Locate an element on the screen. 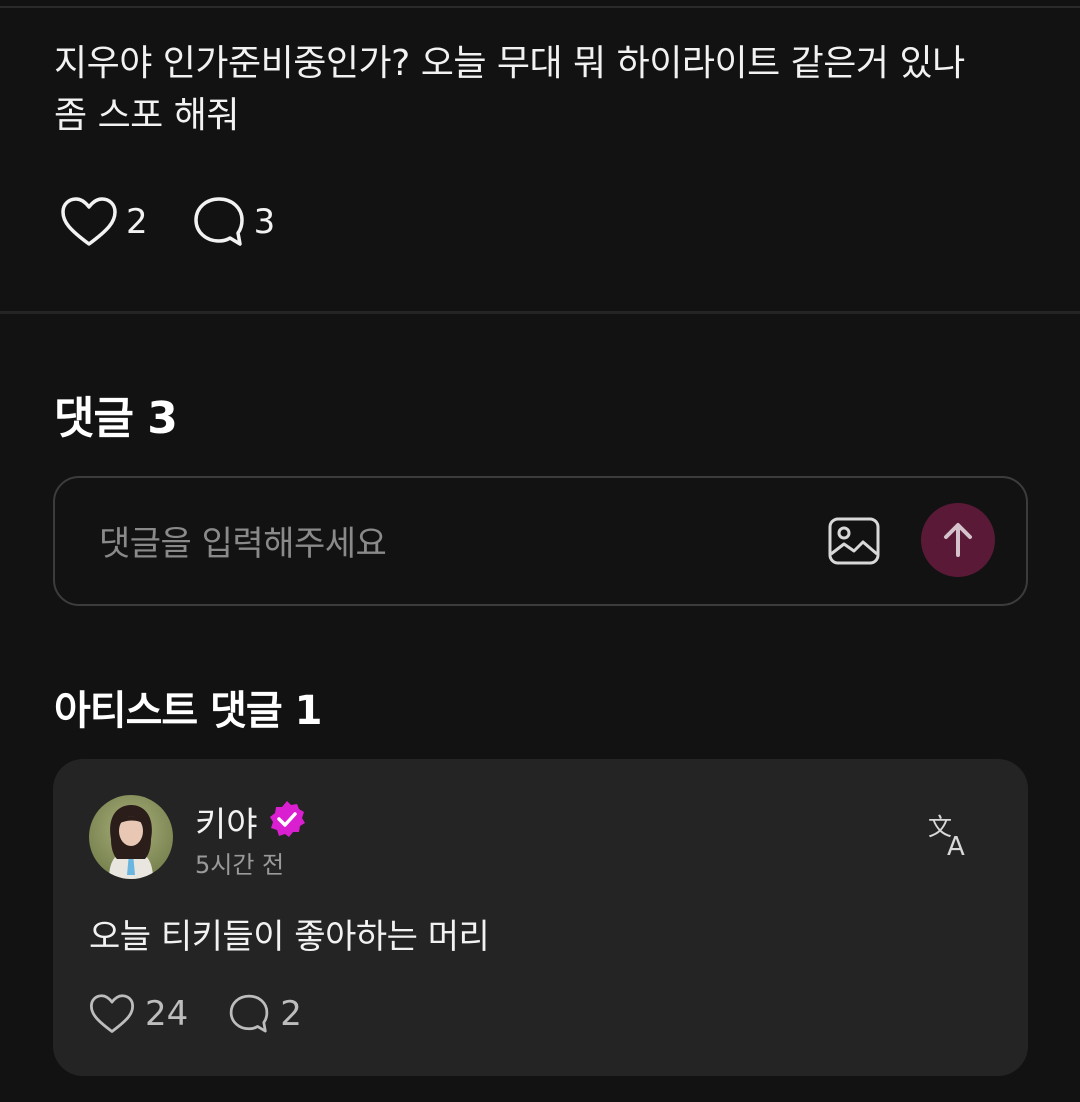 Image resolution: width=1080 pixels, height=1102 pixels. post-comment-button: 3 is located at coordinates (234, 222).